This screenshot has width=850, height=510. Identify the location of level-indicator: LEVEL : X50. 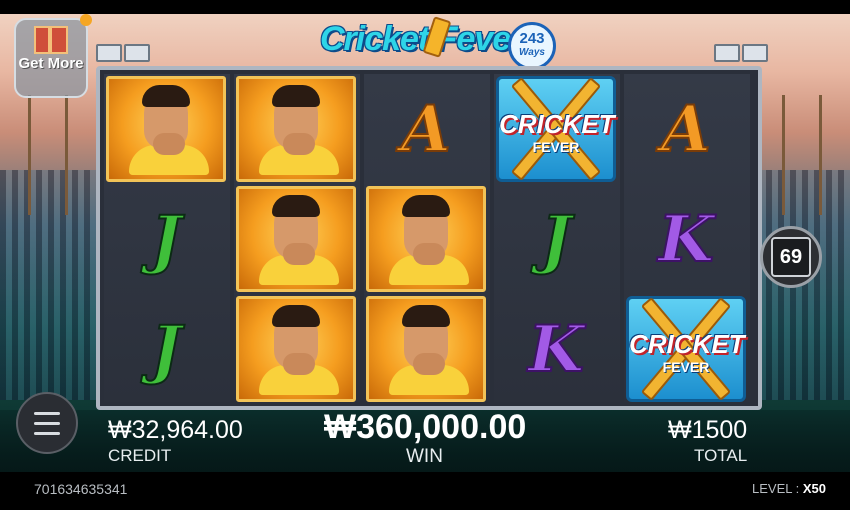
(789, 488).